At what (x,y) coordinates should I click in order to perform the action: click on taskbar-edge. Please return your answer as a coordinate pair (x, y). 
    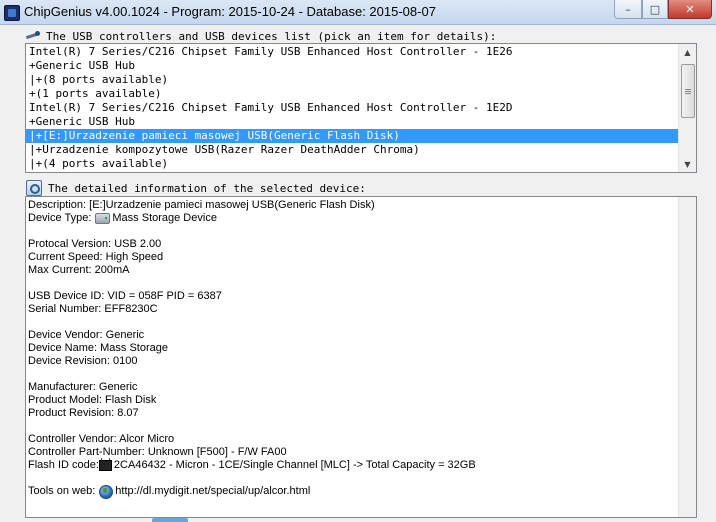
    Looking at the image, I should click on (170, 520).